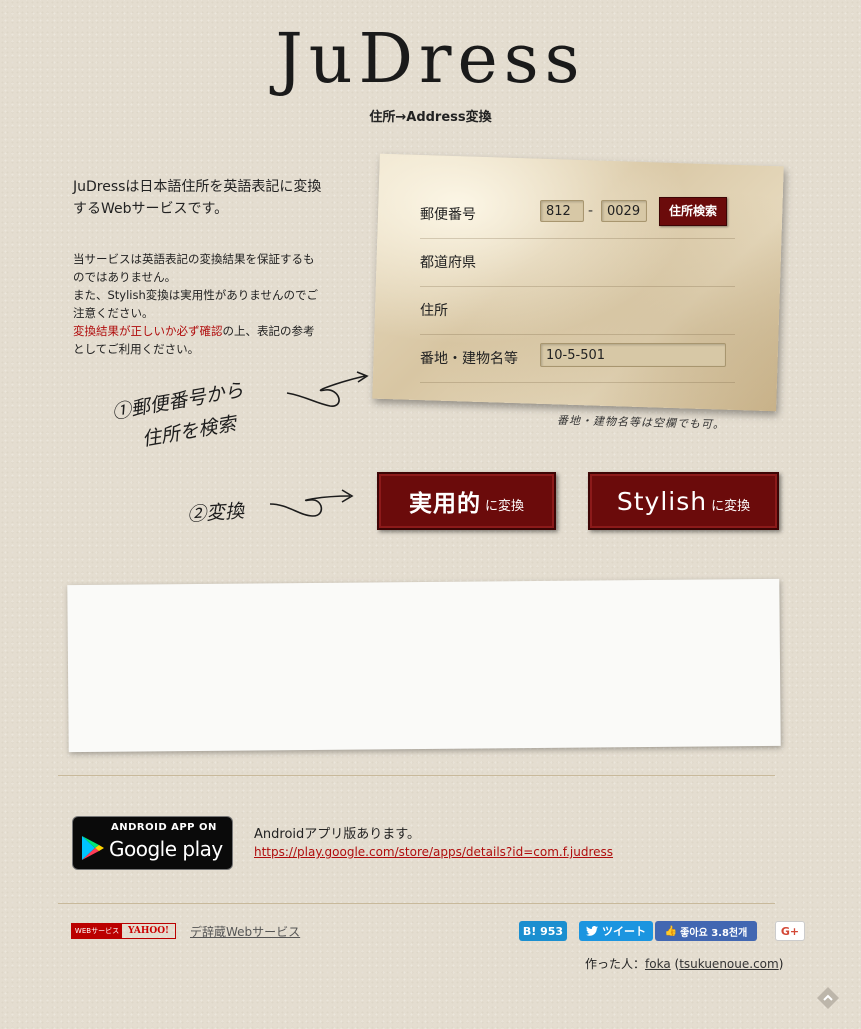 Image resolution: width=861 pixels, height=1029 pixels. What do you see at coordinates (448, 263) in the screenshot?
I see `prefecture-label: 都道府県` at bounding box center [448, 263].